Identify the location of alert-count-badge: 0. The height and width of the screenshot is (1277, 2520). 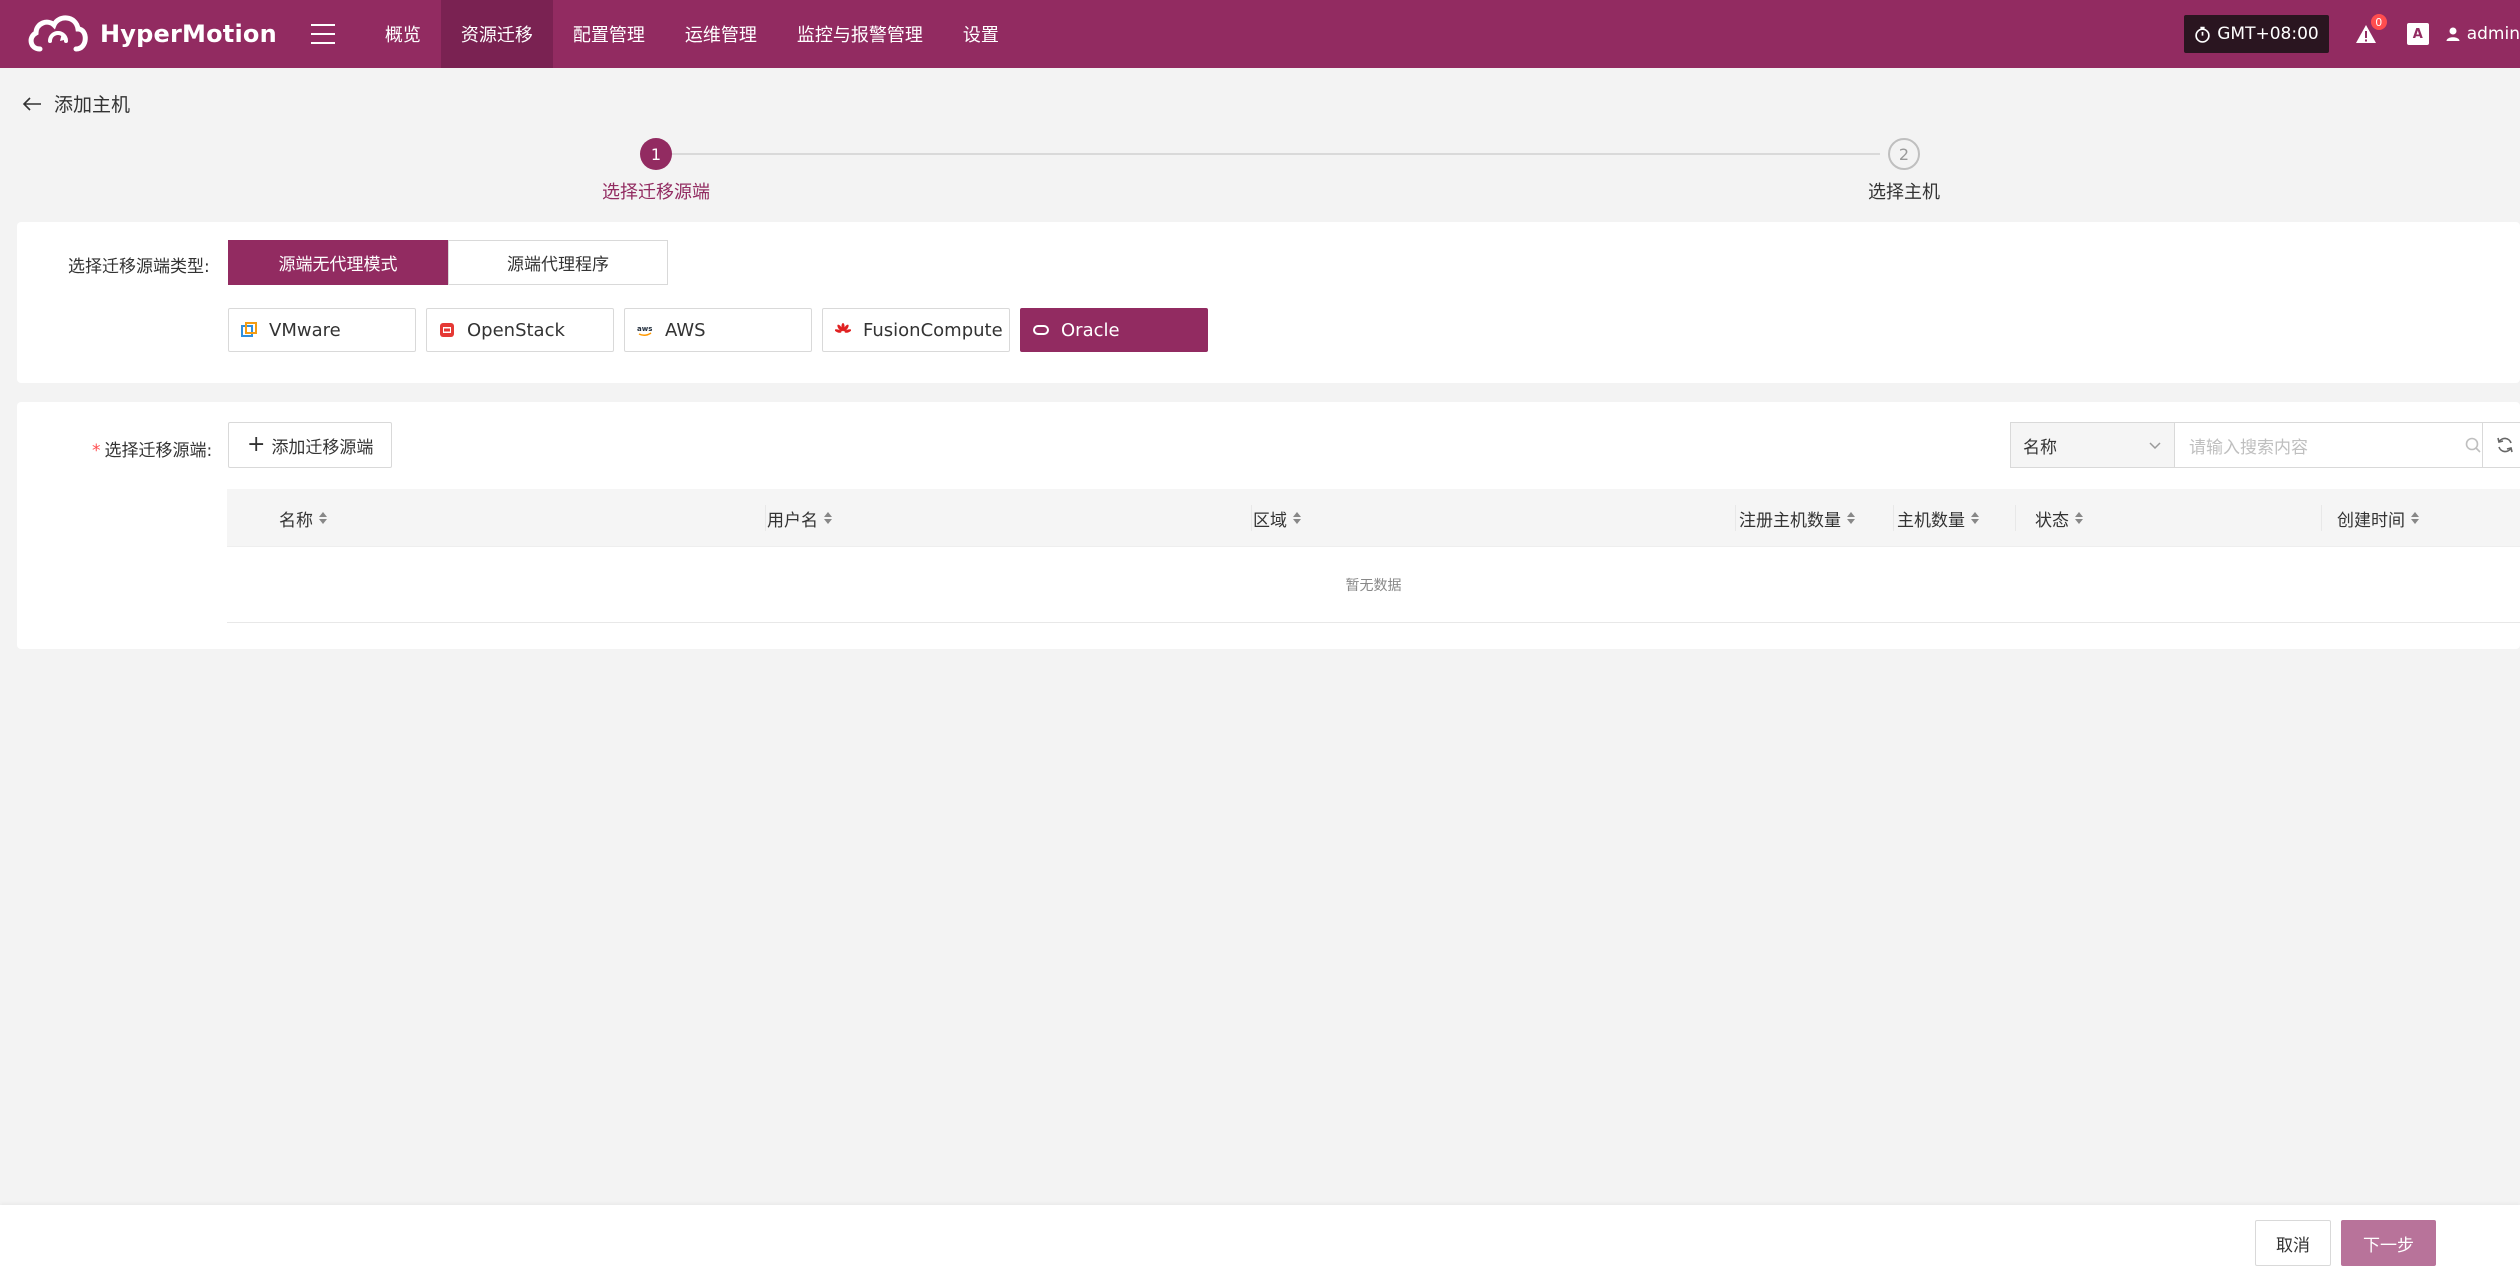
(2378, 22).